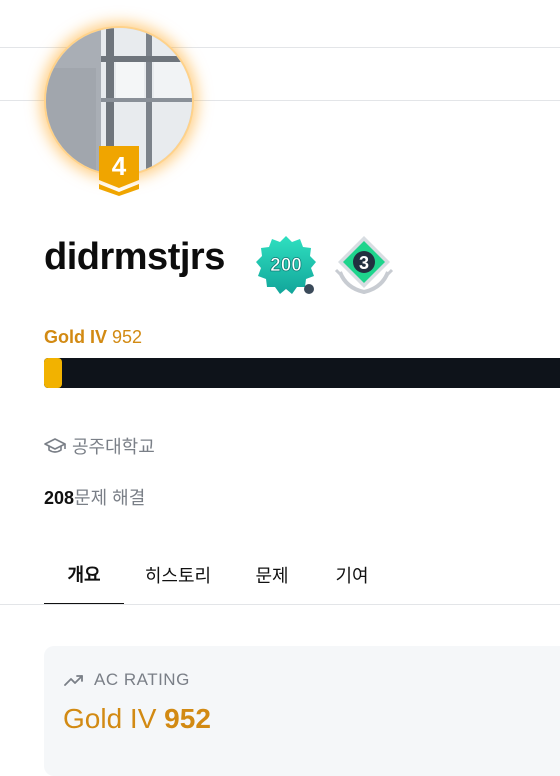 The width and height of the screenshot is (560, 776). What do you see at coordinates (59, 498) in the screenshot?
I see `solved-count: 208` at bounding box center [59, 498].